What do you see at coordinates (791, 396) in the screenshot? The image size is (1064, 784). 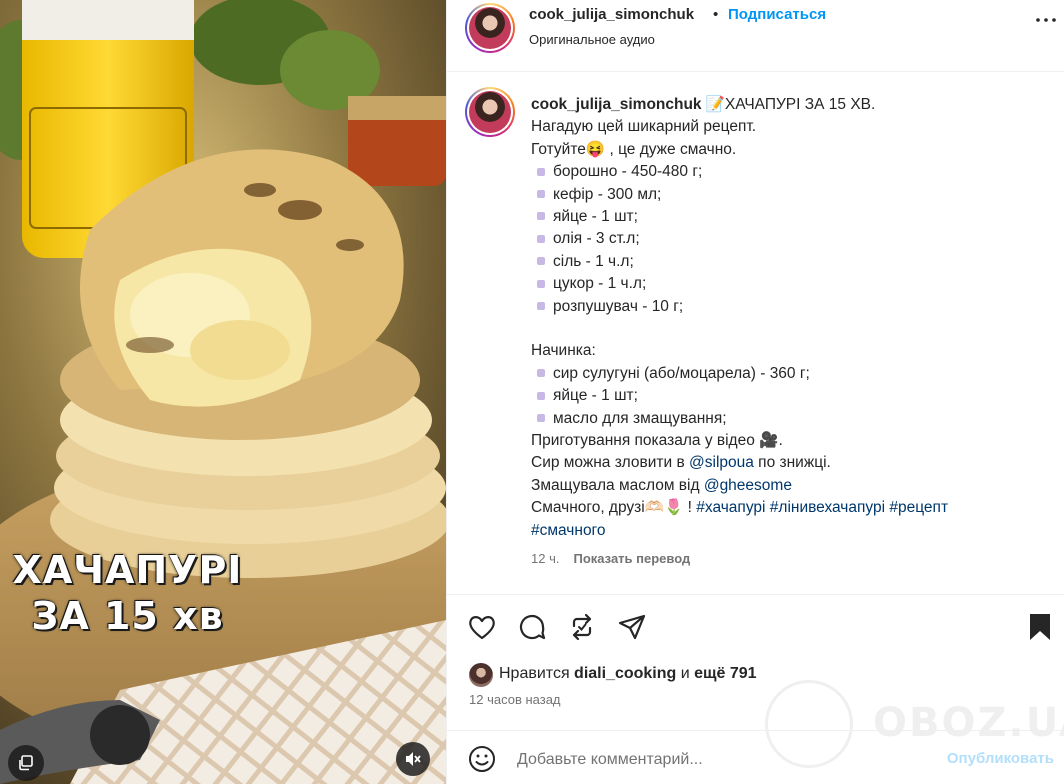 I see `filling-item: яйце - 1 шт;` at bounding box center [791, 396].